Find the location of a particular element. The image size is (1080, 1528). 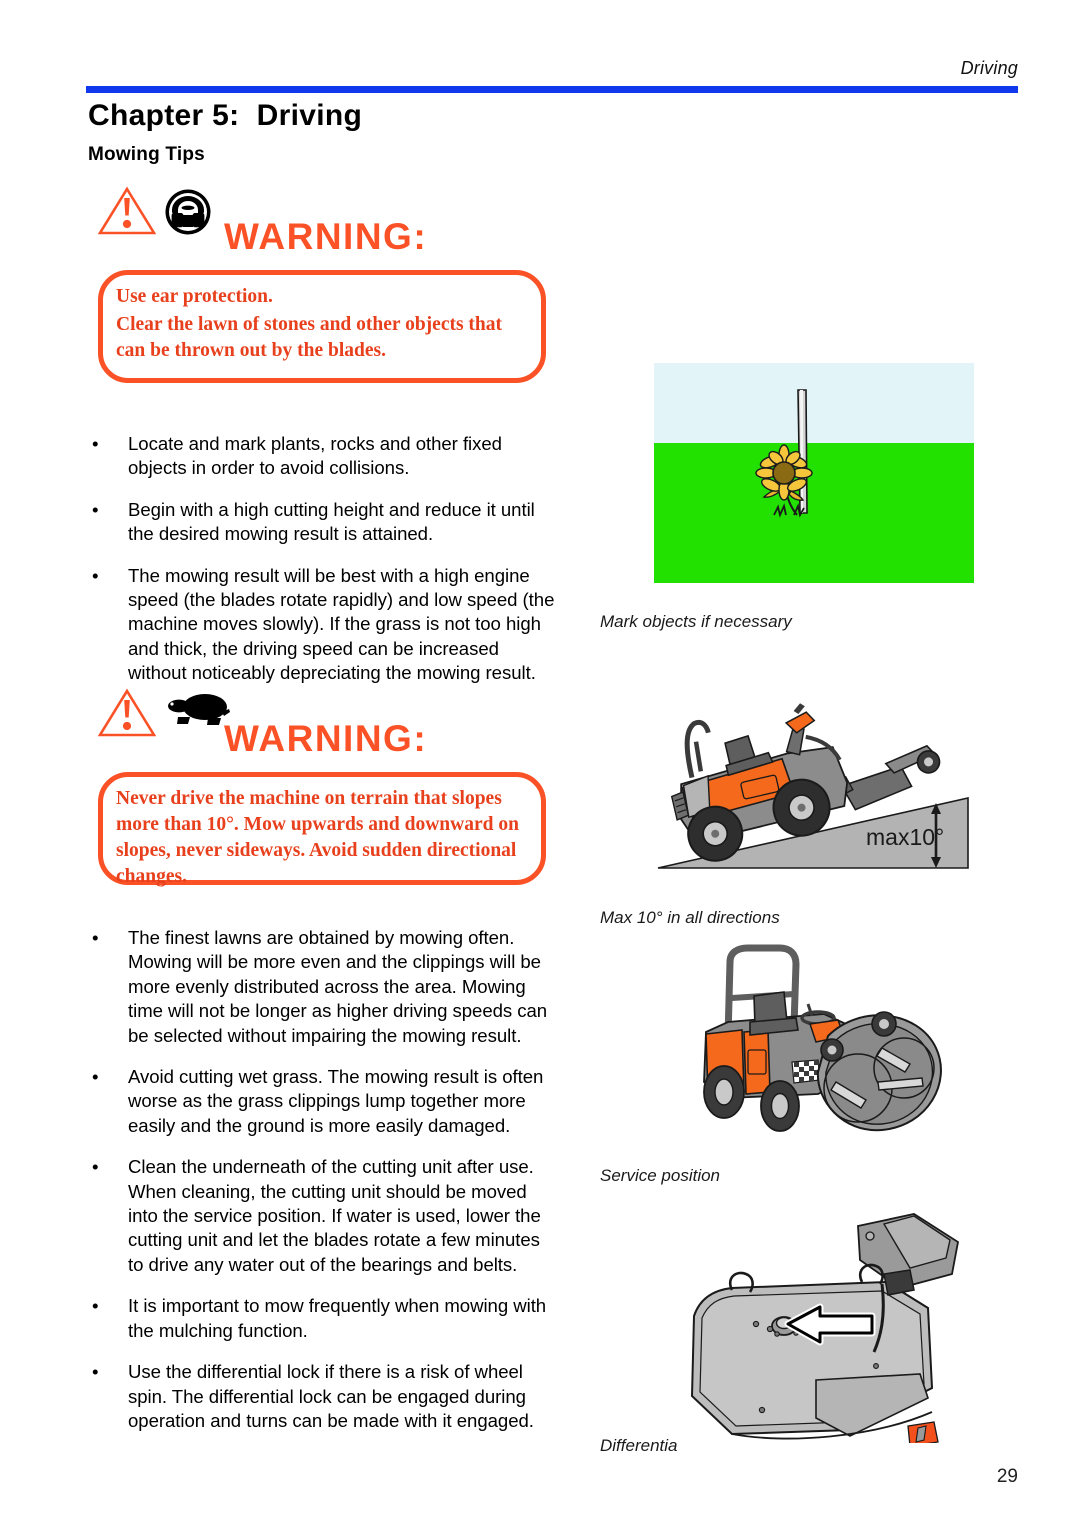

figure-caption: Service position is located at coordinates (660, 1175).